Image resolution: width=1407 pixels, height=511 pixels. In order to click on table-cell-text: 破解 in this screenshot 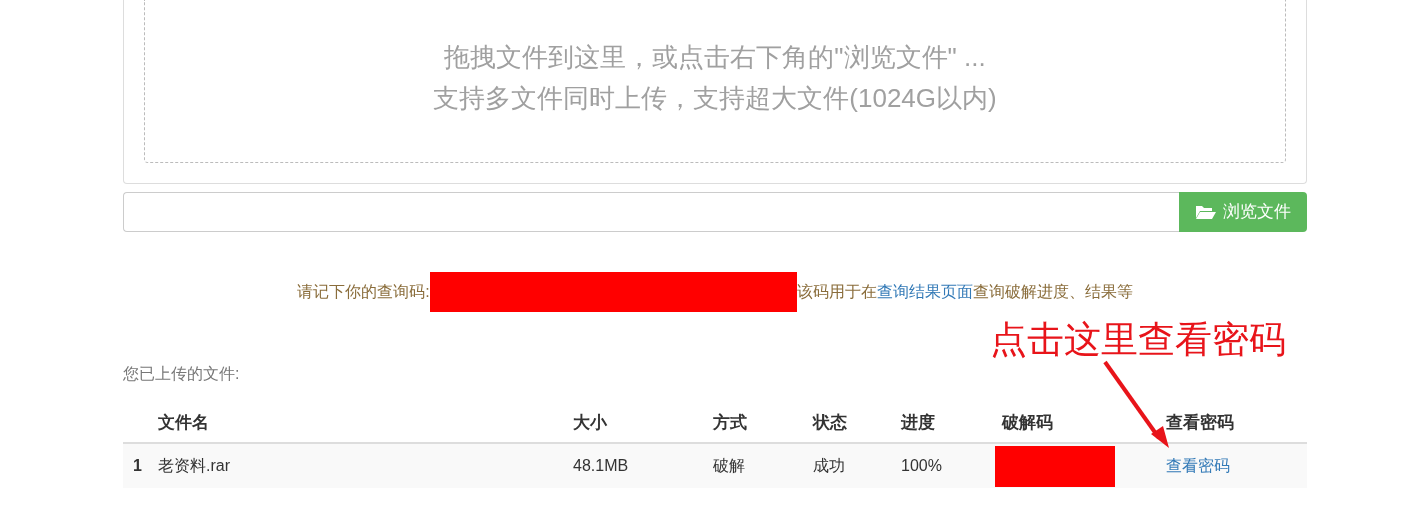, I will do `click(729, 466)`.